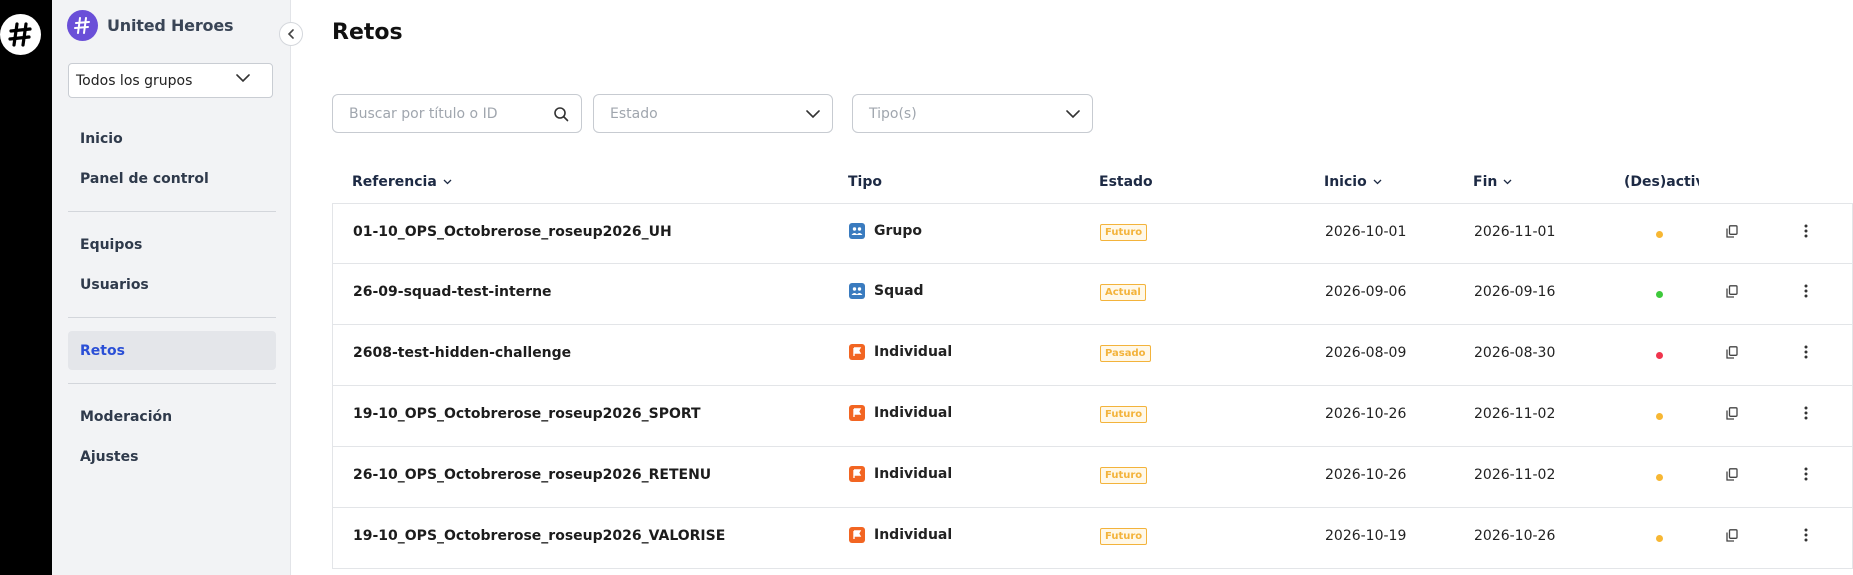 The width and height of the screenshot is (1853, 575). Describe the element at coordinates (170, 80) in the screenshot. I see `group-select: Todos los grupos` at that location.